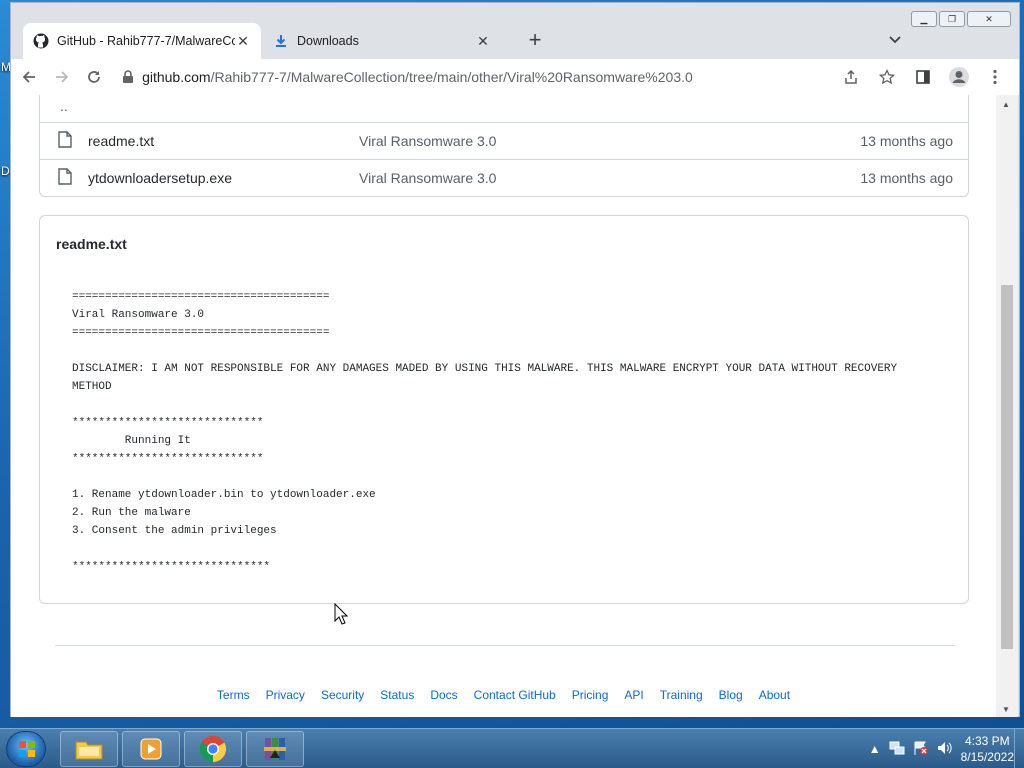  What do you see at coordinates (91, 244) in the screenshot?
I see `readme-title: readme.txt` at bounding box center [91, 244].